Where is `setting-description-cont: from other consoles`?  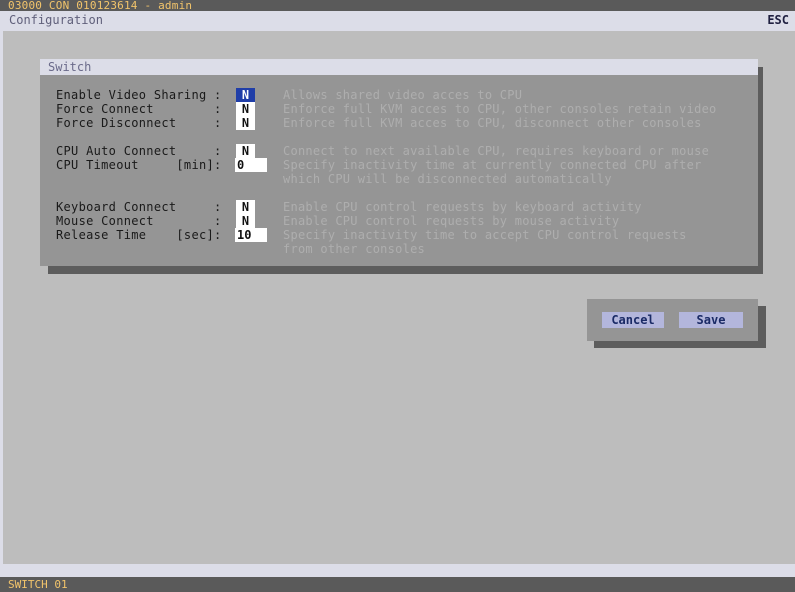 setting-description-cont: from other consoles is located at coordinates (354, 249).